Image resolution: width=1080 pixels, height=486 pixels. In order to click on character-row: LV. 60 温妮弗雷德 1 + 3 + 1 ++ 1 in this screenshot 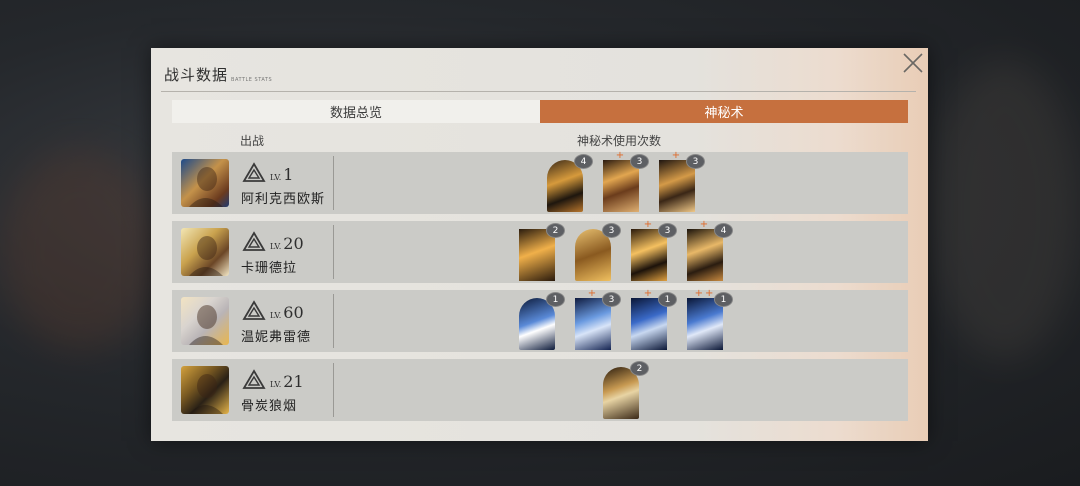, I will do `click(540, 320)`.